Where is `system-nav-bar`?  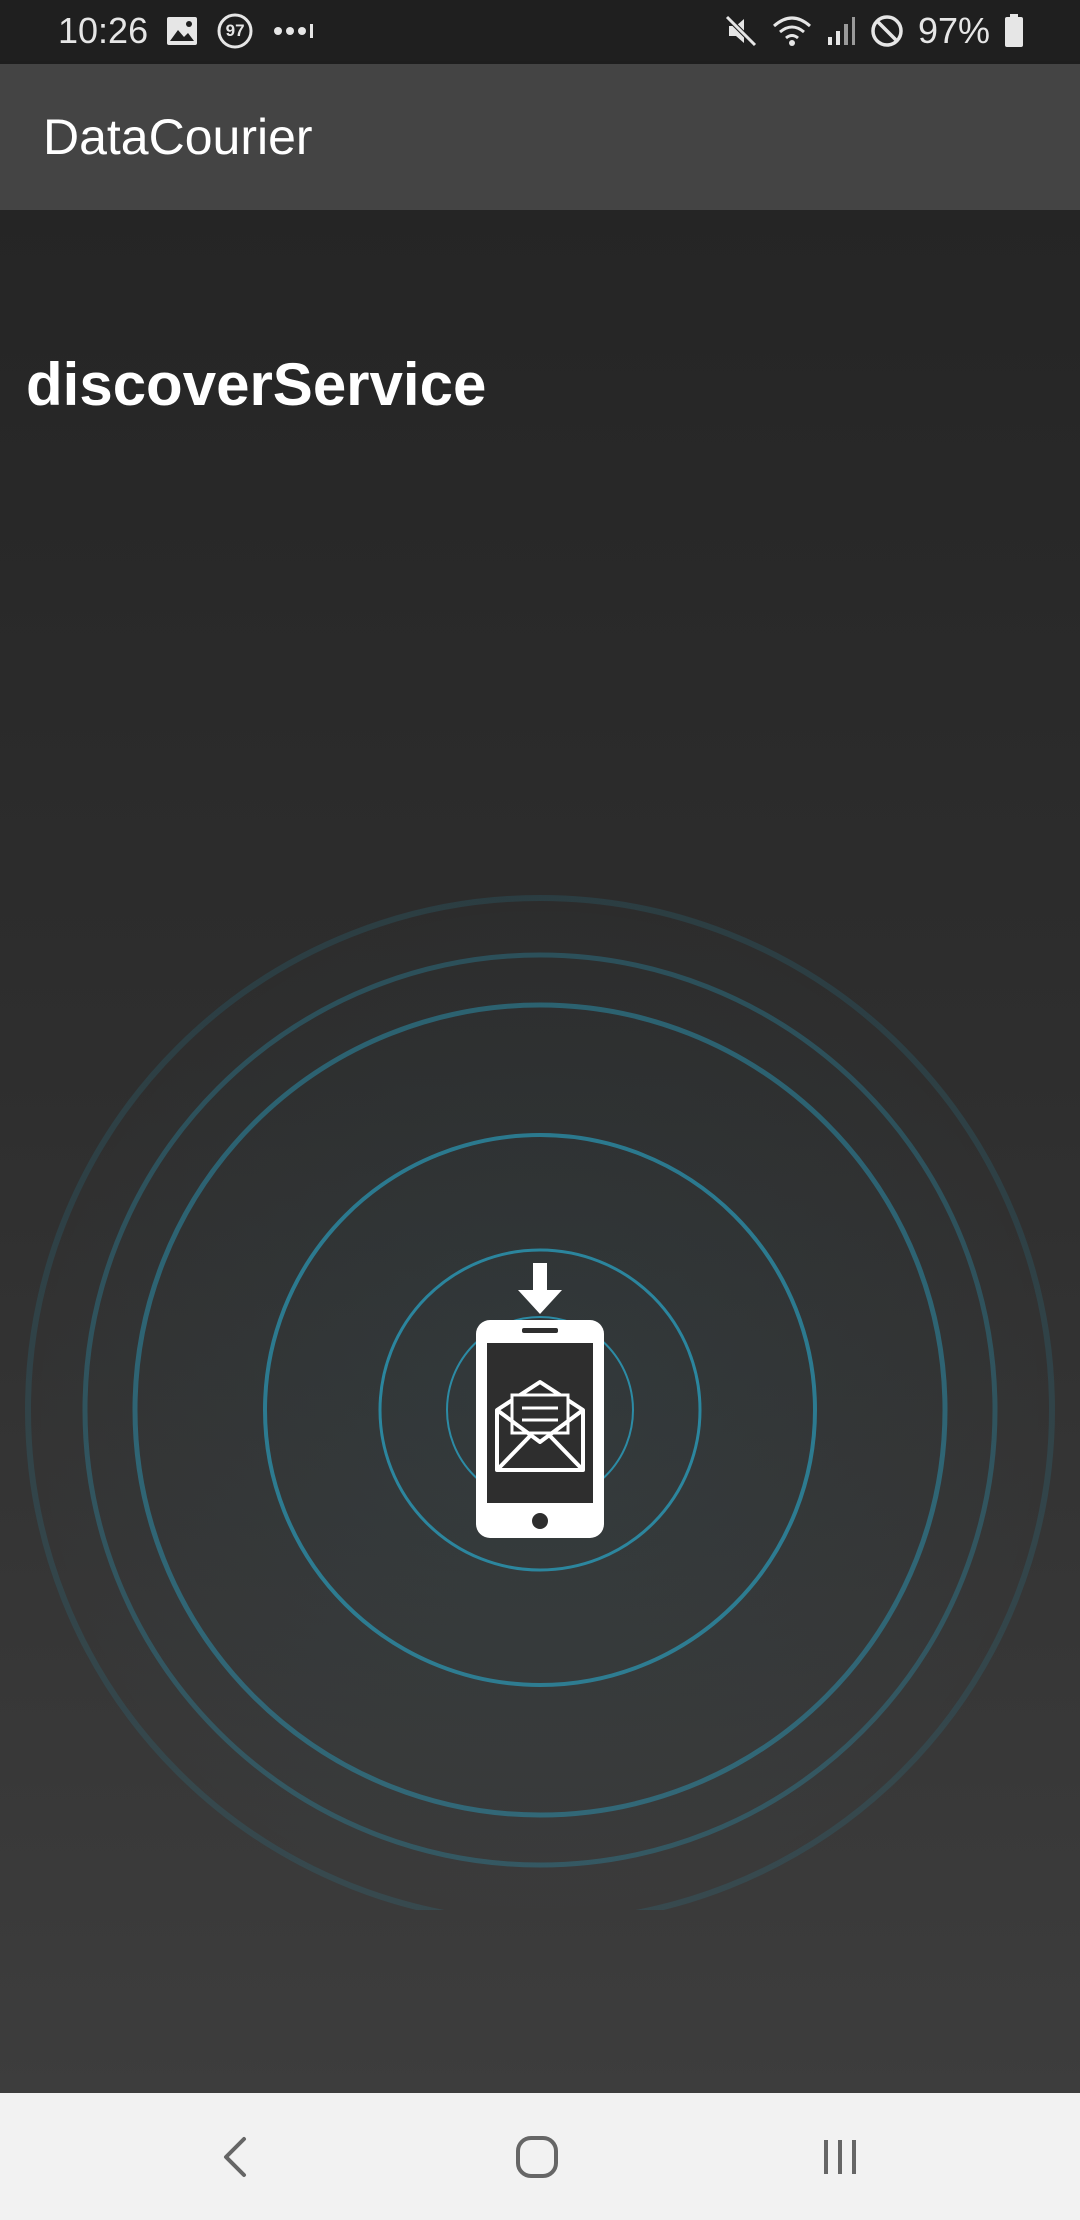 system-nav-bar is located at coordinates (540, 2156).